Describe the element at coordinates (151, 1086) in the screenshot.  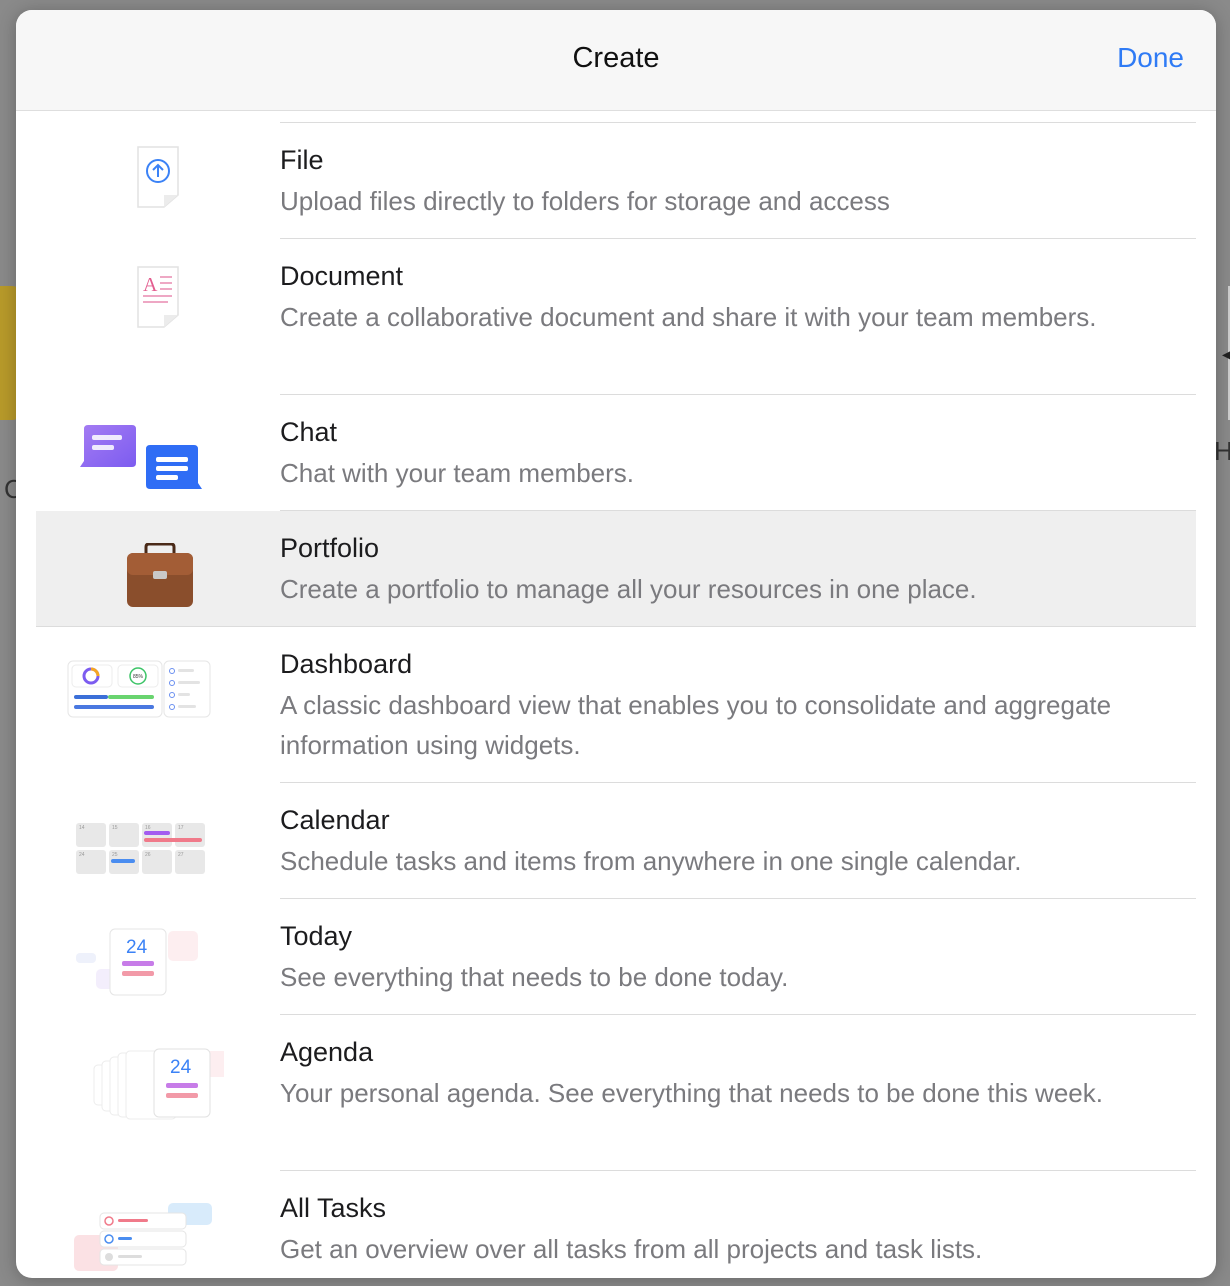
I see `agenda-cards-icon: 24` at that location.